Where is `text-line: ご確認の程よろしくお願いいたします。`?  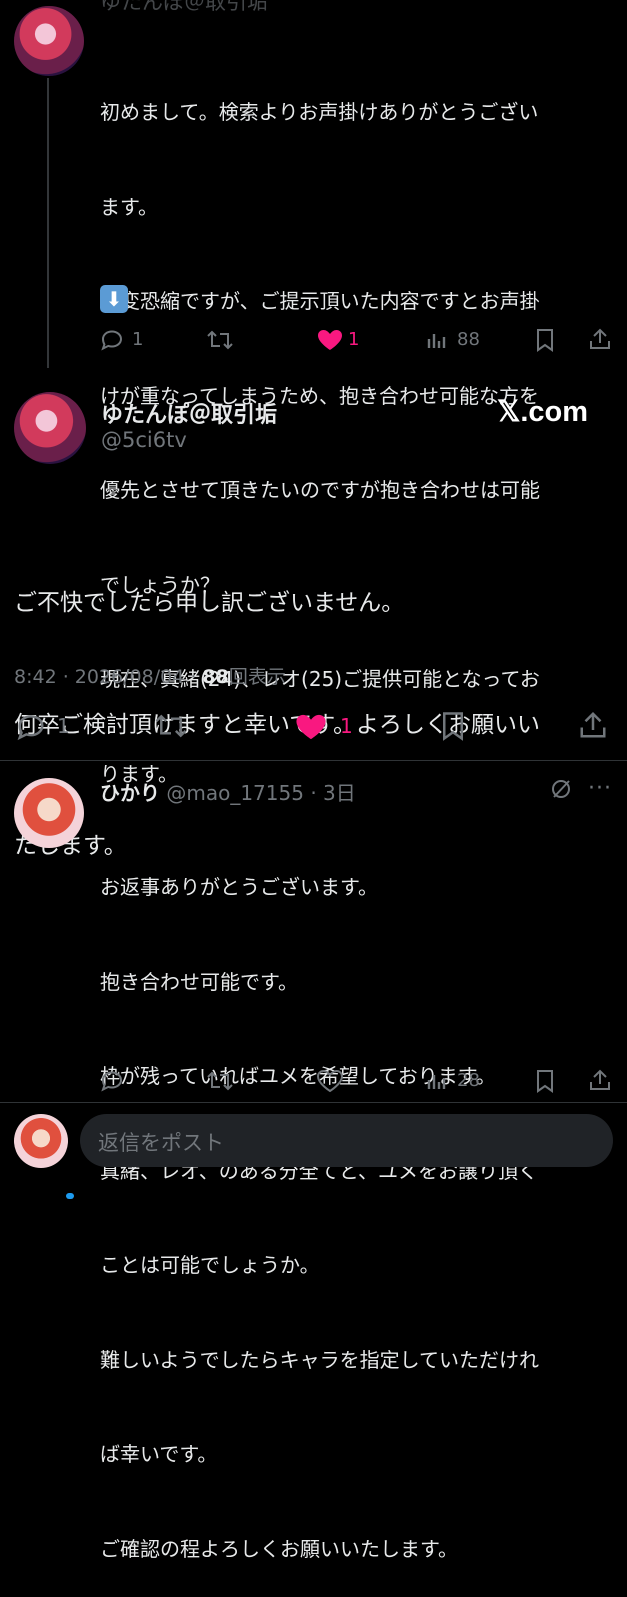
text-line: ご確認の程よろしくお願いいたします。 is located at coordinates (279, 1548).